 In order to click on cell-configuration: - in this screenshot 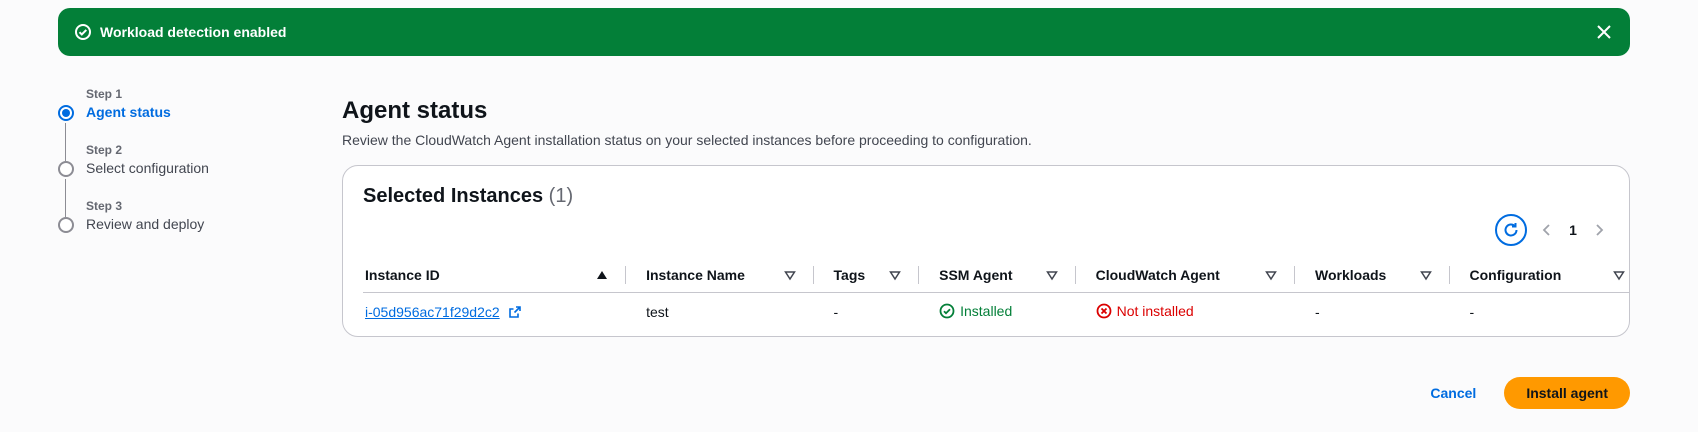, I will do `click(1472, 312)`.